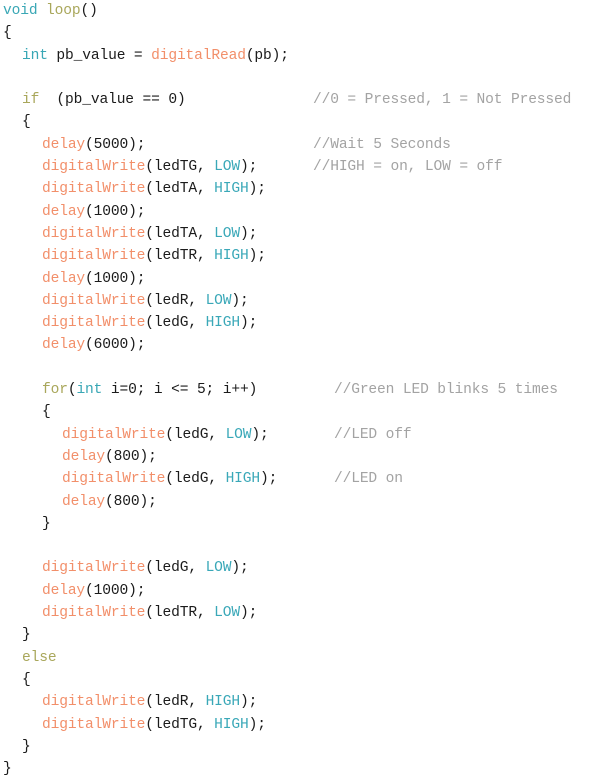  I want to click on code-token-func: digitalRead, so click(198, 55).